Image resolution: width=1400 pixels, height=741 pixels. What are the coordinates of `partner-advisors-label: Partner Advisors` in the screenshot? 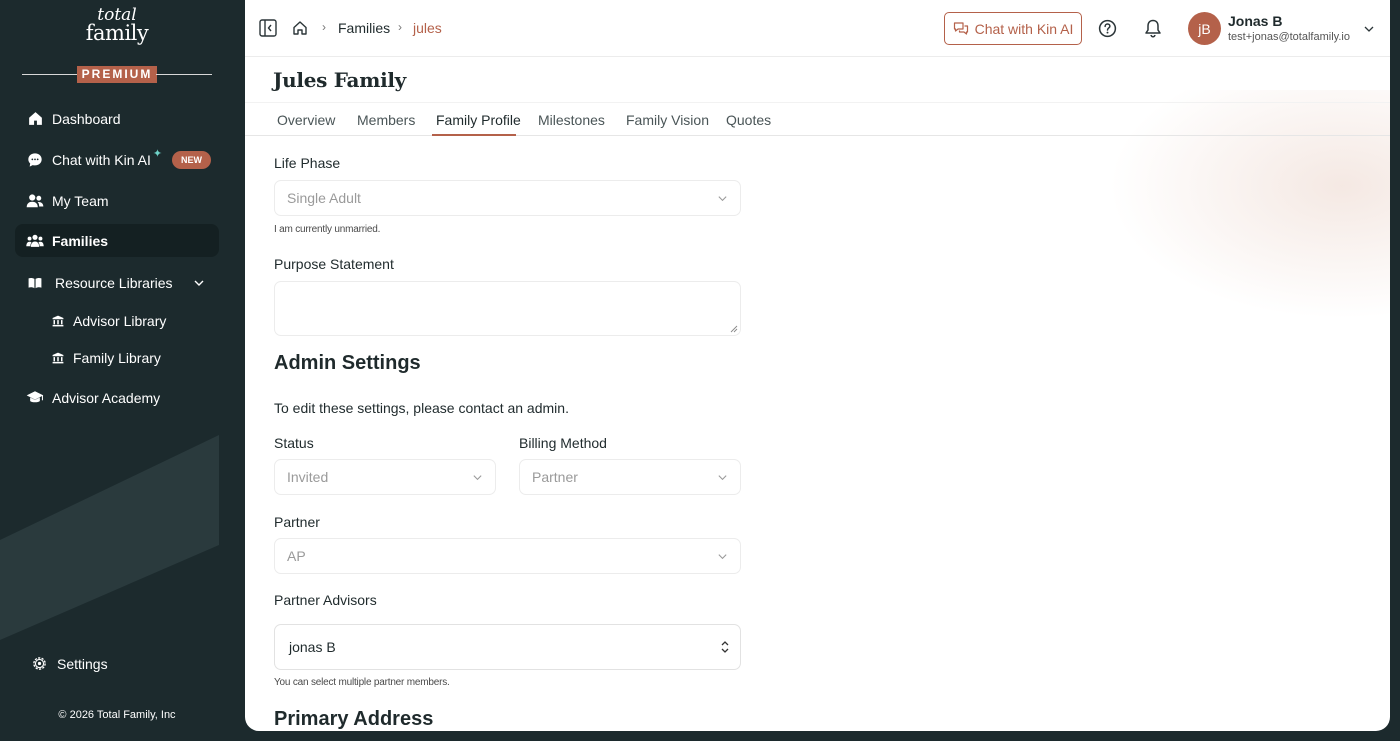 It's located at (325, 600).